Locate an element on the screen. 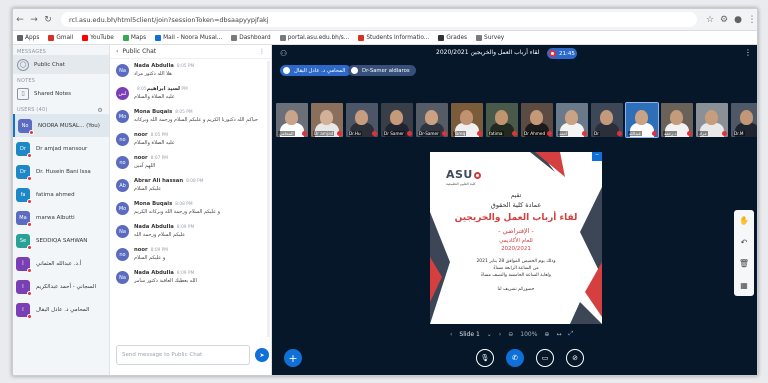 The width and height of the screenshot is (768, 383). user-name: fatima ahmed is located at coordinates (55, 194).